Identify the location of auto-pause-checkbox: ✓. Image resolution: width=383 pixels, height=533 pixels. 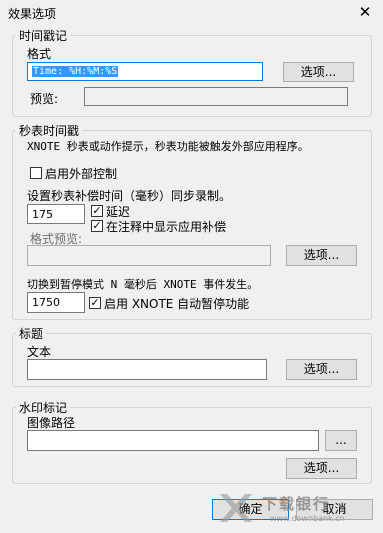
(95, 303).